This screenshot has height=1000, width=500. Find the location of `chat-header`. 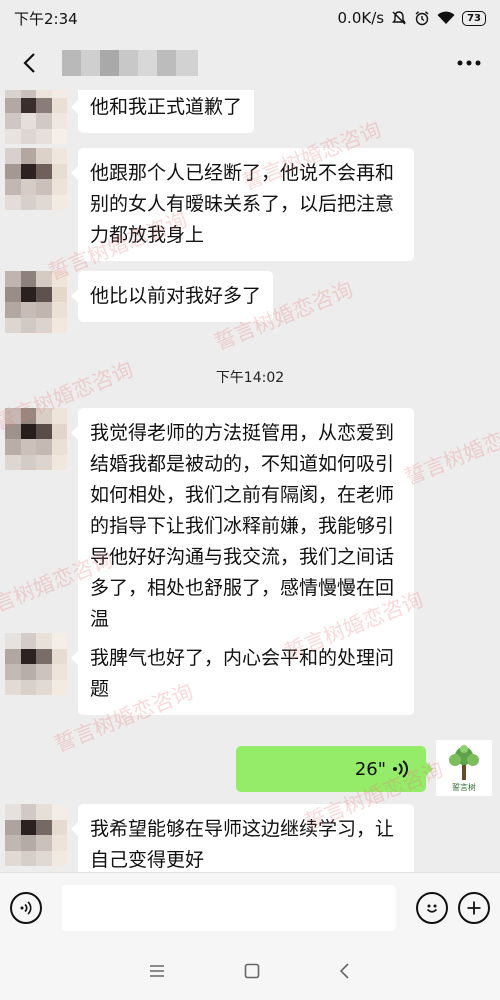

chat-header is located at coordinates (250, 63).